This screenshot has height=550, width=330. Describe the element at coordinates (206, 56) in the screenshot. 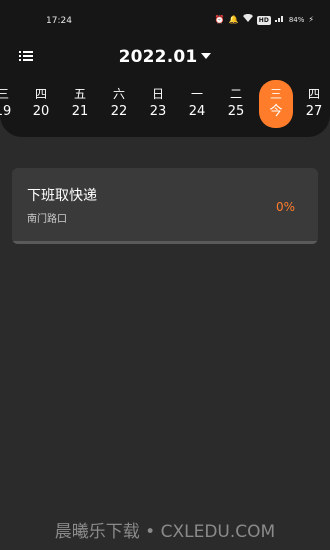

I see `caret-down-icon` at that location.